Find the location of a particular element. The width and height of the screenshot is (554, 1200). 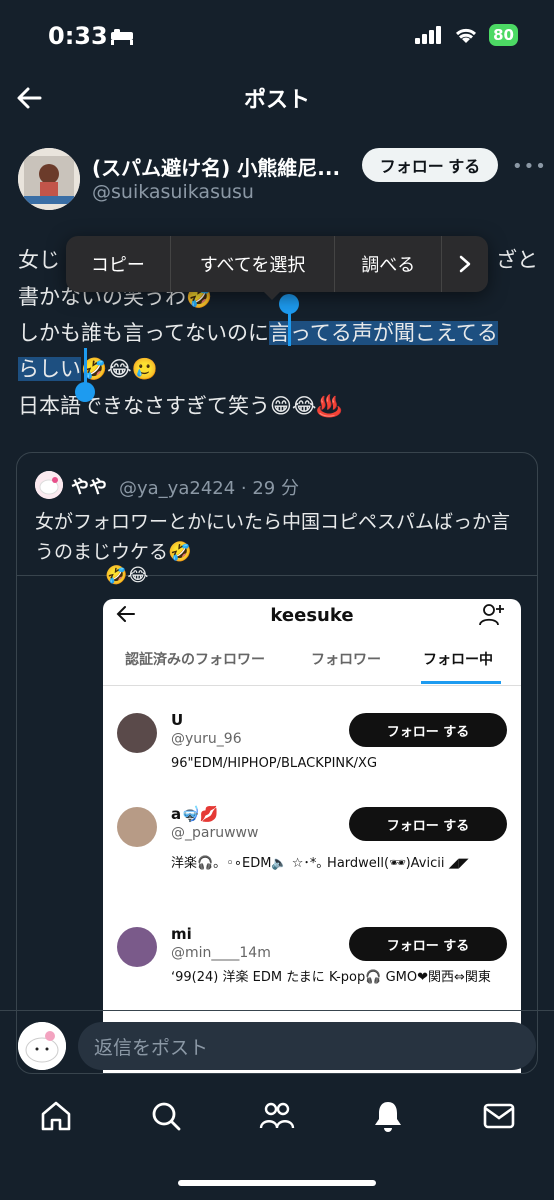

reply-input: 返信をポスト is located at coordinates (307, 1046).